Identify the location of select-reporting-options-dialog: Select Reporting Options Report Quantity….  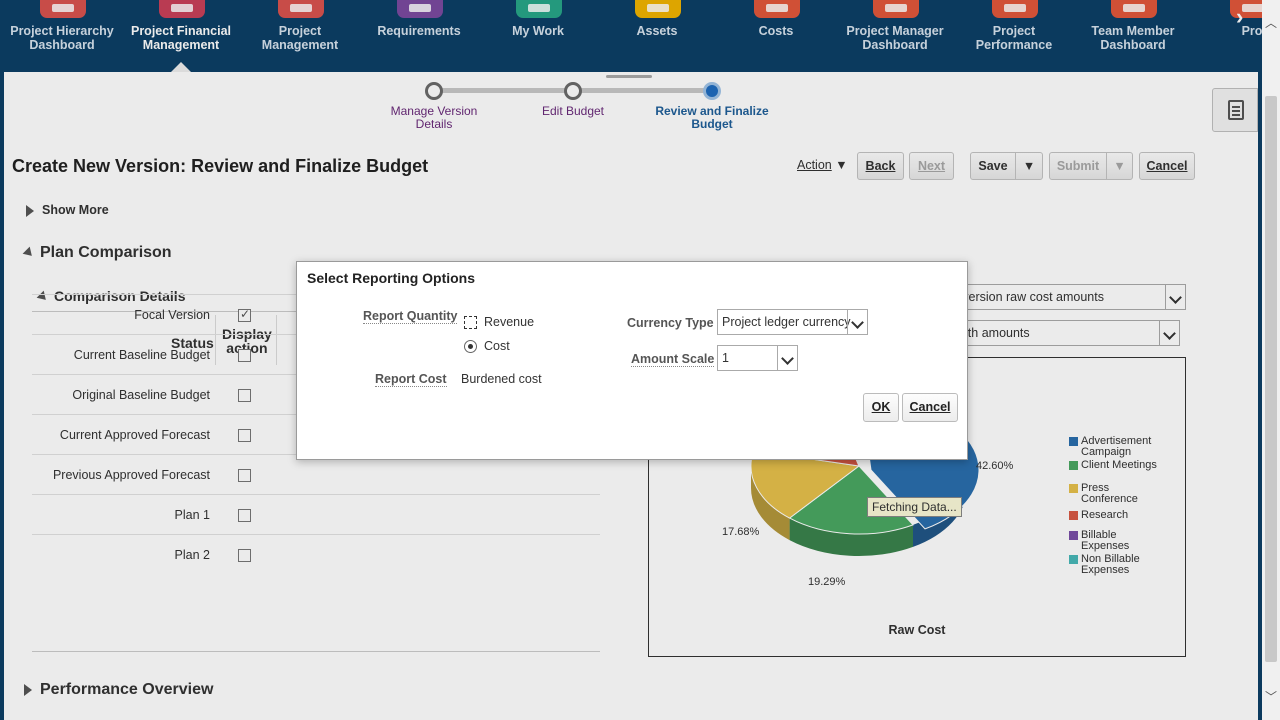
(632, 360).